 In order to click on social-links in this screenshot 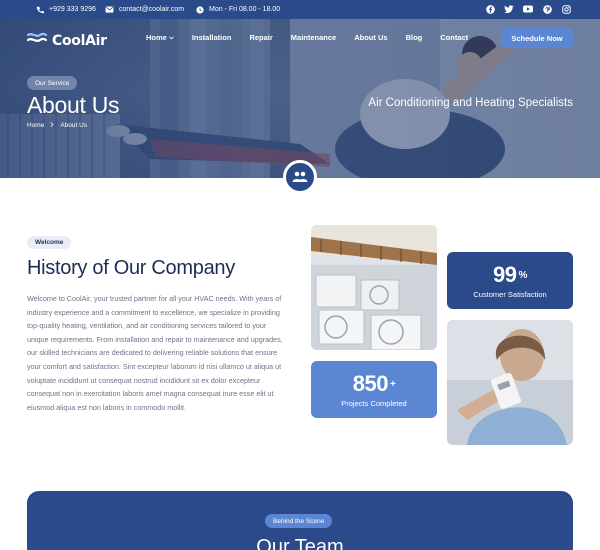, I will do `click(528, 9)`.